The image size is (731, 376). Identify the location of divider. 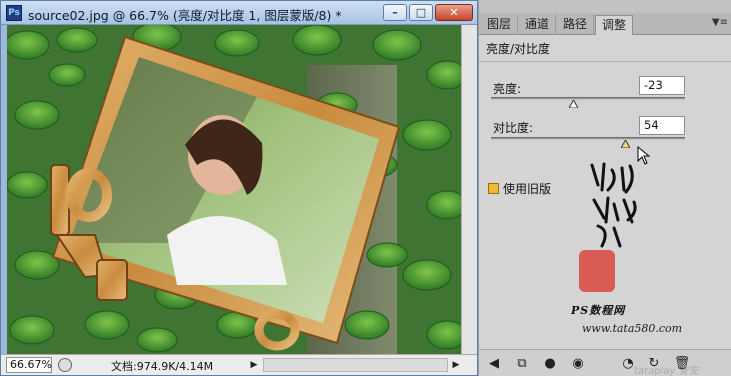
(605, 61).